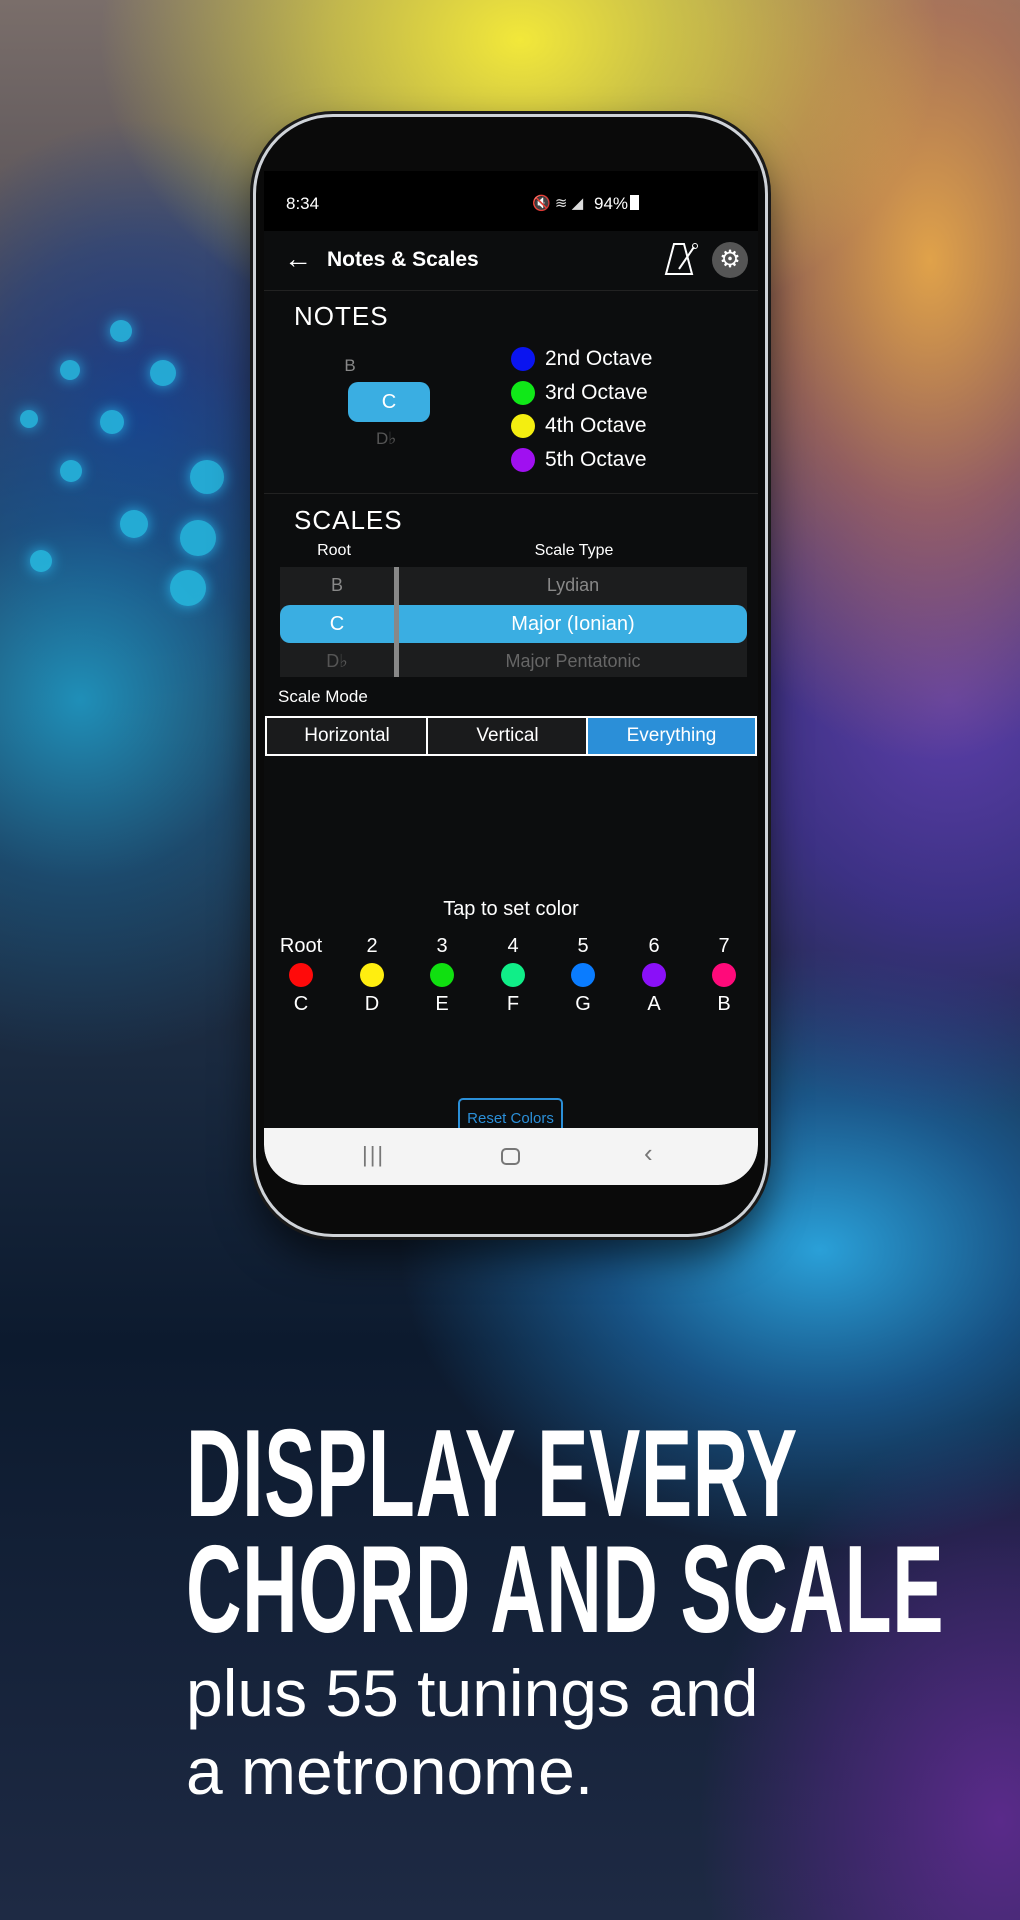 This screenshot has width=1020, height=1920. What do you see at coordinates (472, 1693) in the screenshot?
I see `subheadline-line-1: plus 55 tunings and` at bounding box center [472, 1693].